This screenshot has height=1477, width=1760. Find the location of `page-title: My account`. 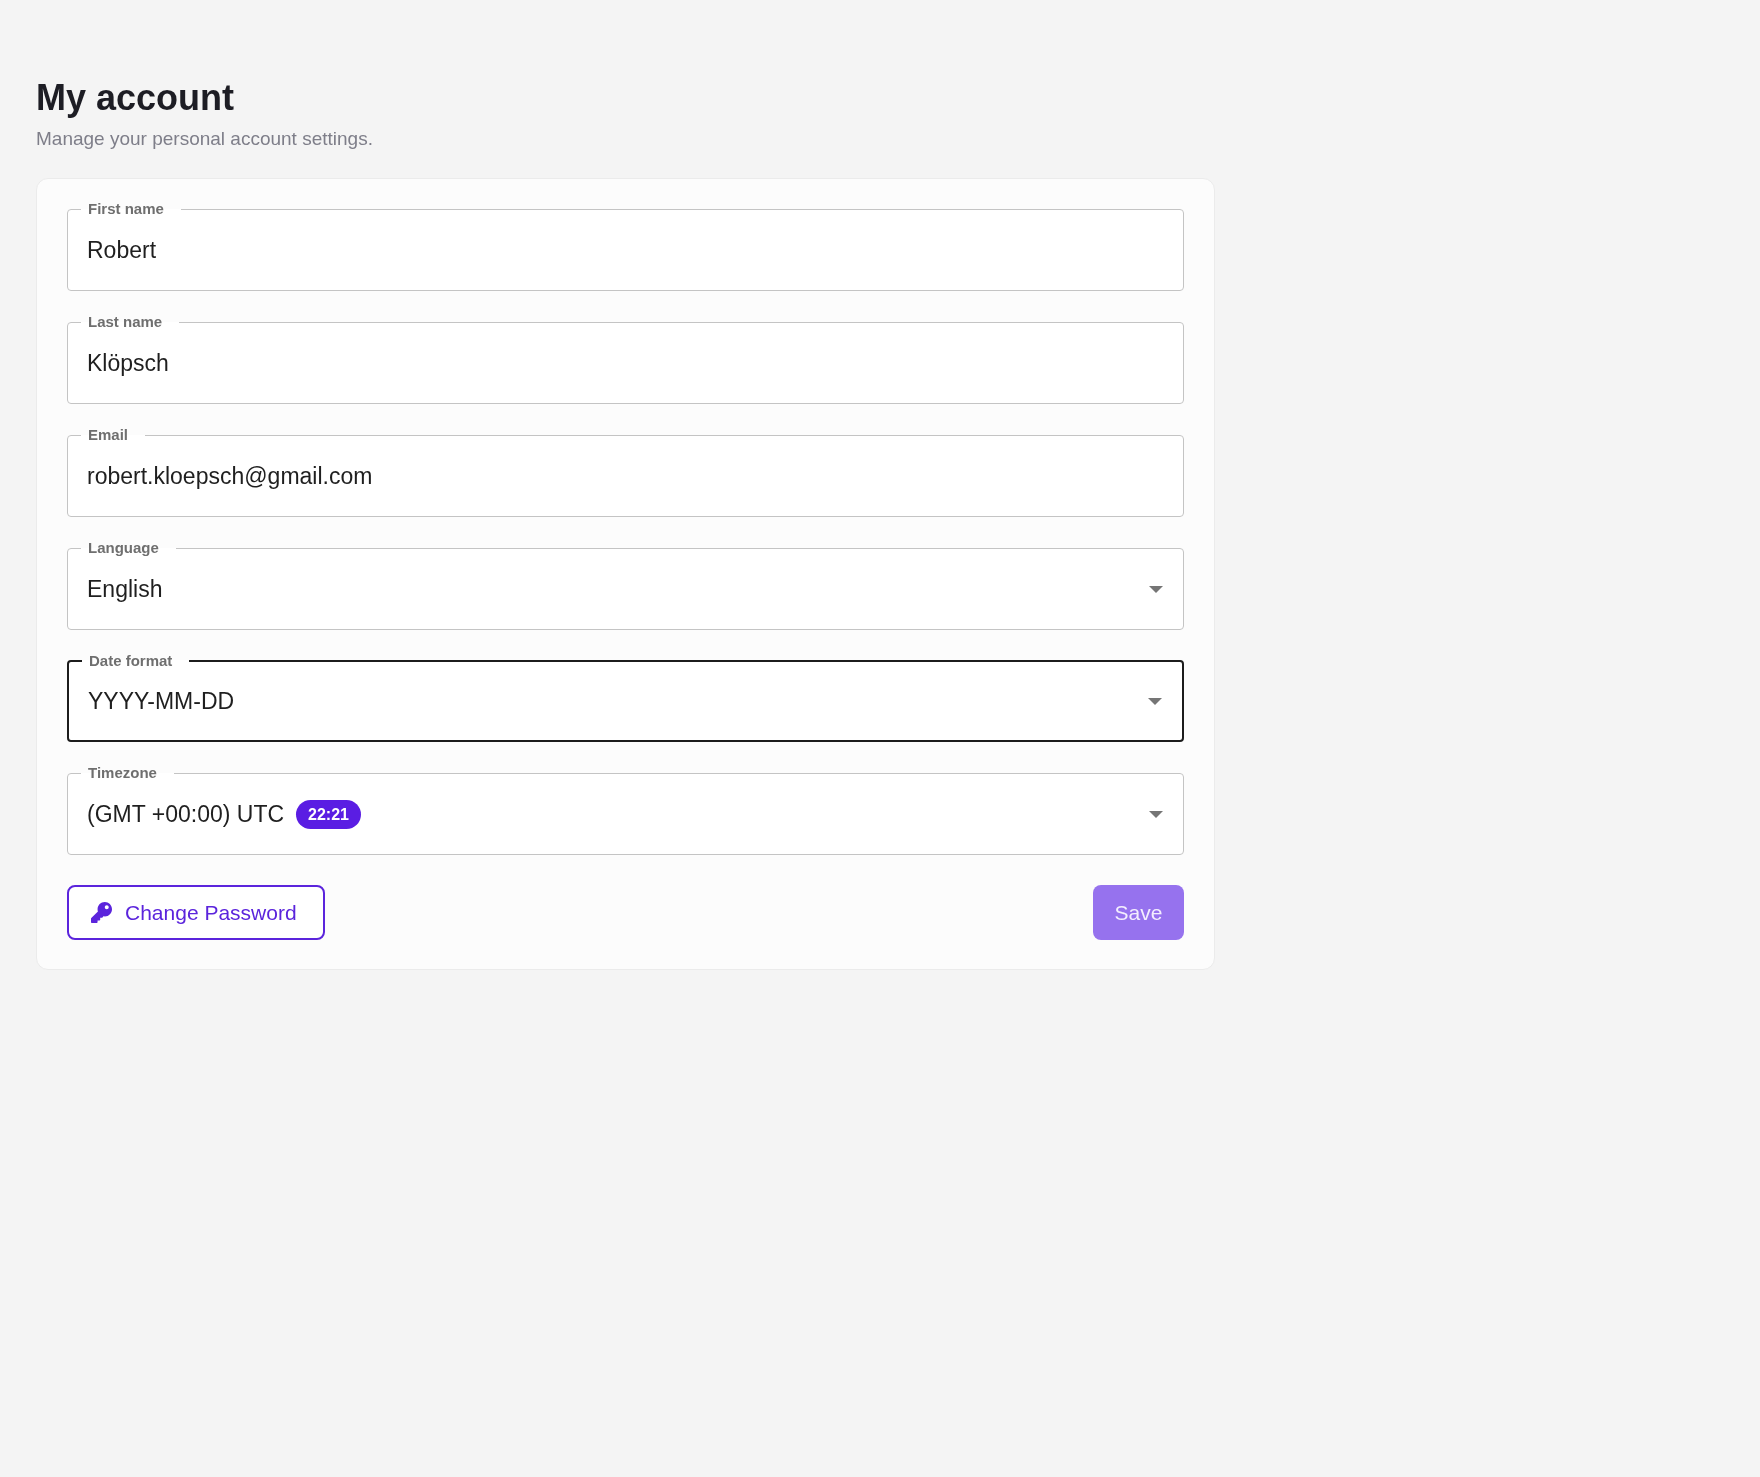

page-title: My account is located at coordinates (136, 98).